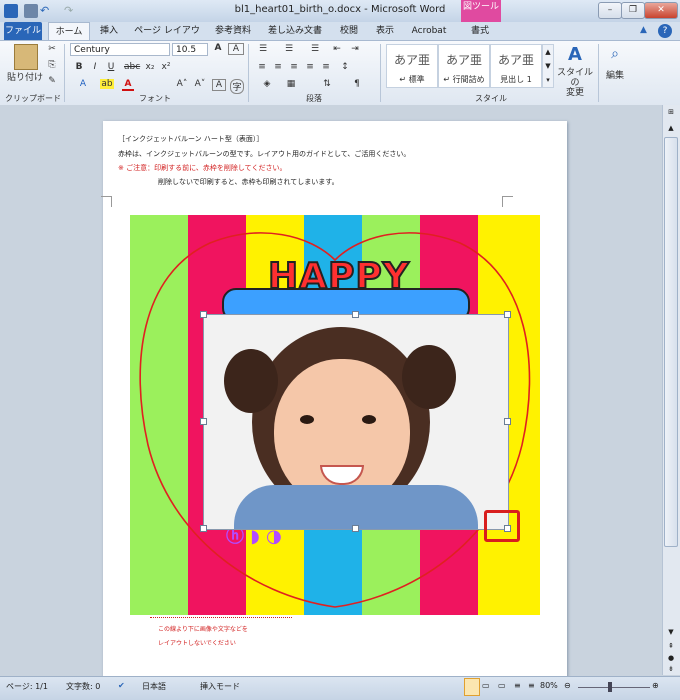 The height and width of the screenshot is (700, 680). What do you see at coordinates (182, 84) in the screenshot?
I see `grow-font-icon-2: A˄` at bounding box center [182, 84].